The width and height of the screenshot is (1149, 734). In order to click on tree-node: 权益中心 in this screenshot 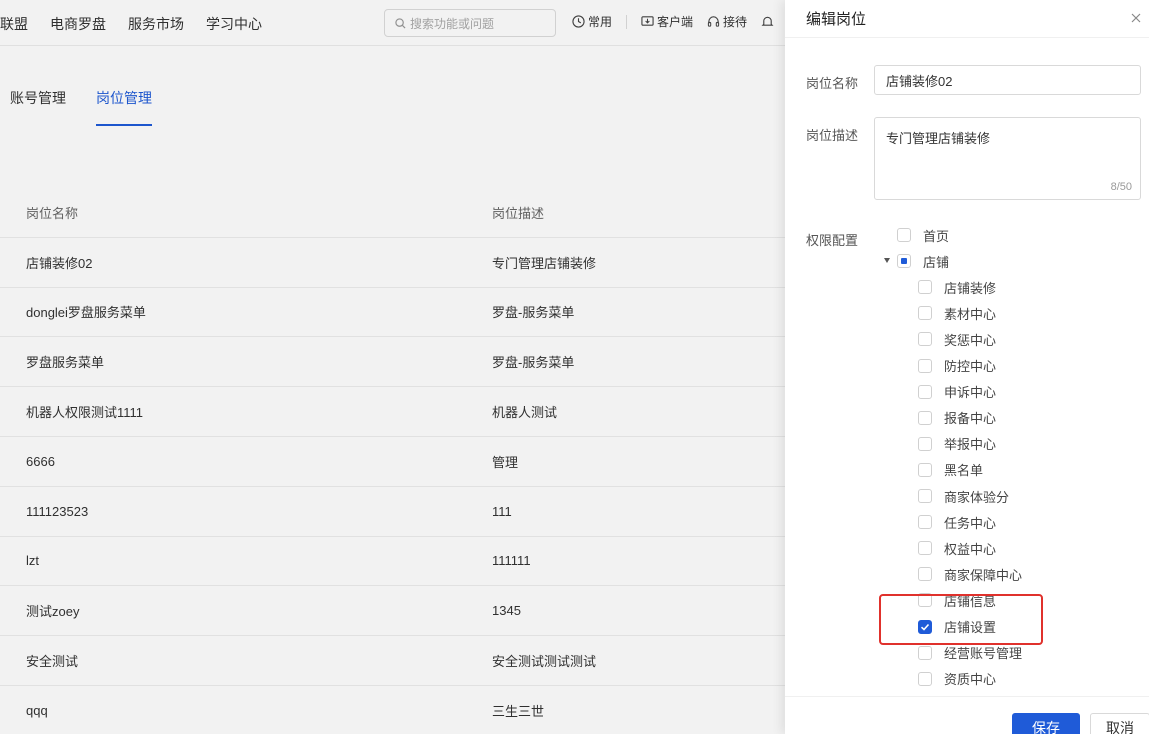, I will do `click(957, 548)`.